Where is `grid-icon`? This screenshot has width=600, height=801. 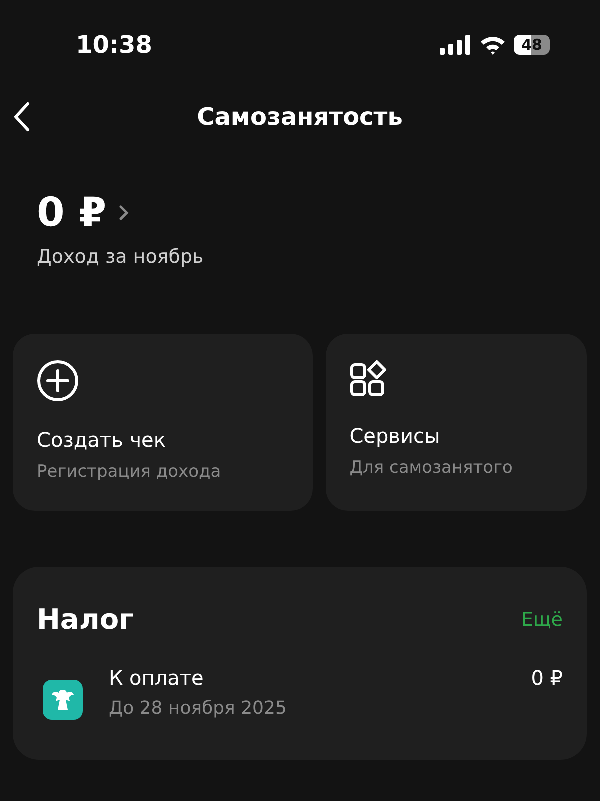
grid-icon is located at coordinates (369, 379).